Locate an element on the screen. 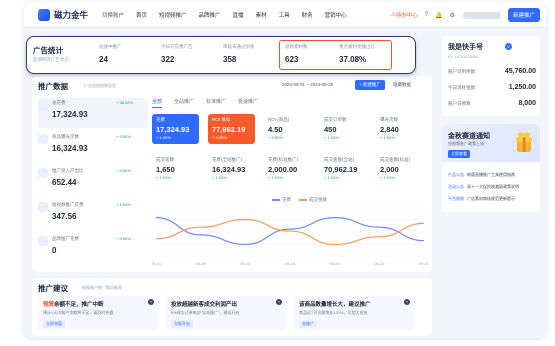 This screenshot has width=555, height=346. date-range-picker: 2024-09-01 ~ 2024-09-30 is located at coordinates (307, 84).